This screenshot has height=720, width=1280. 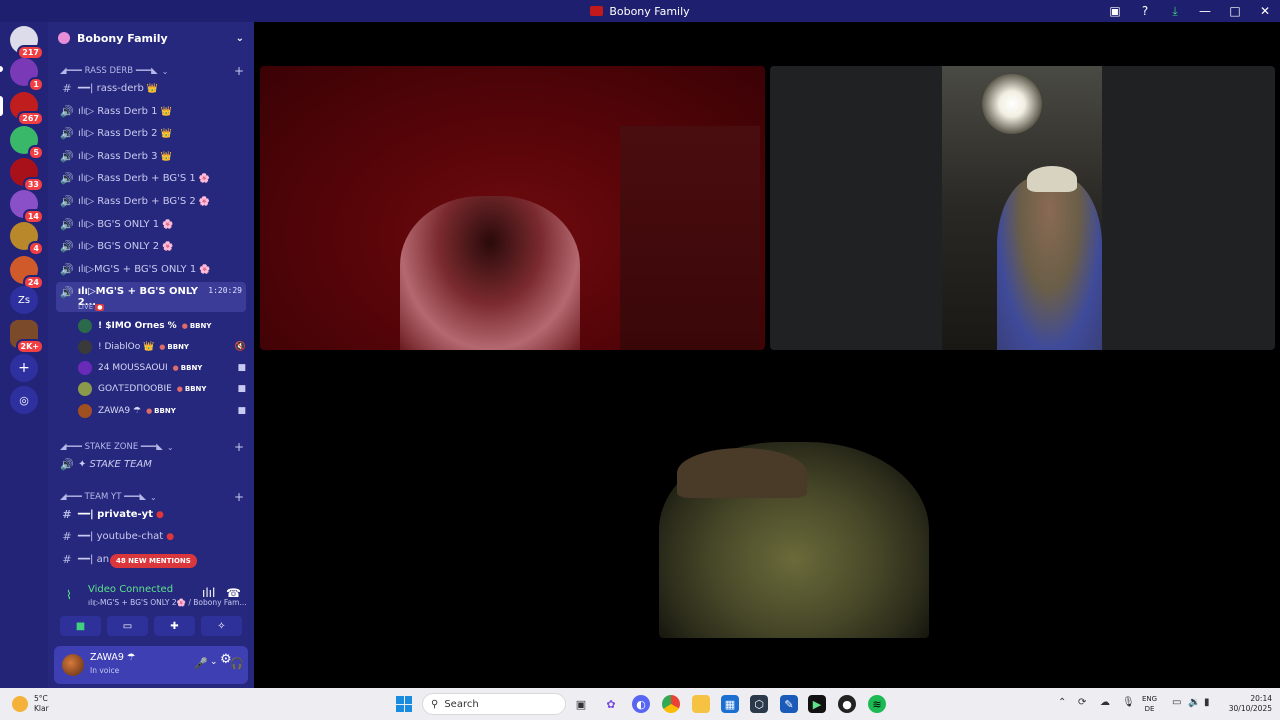 What do you see at coordinates (152, 447) in the screenshot?
I see `category-stake-zone: ◢━━━ STAKE ZONE ━━━◣ ⌄ +` at bounding box center [152, 447].